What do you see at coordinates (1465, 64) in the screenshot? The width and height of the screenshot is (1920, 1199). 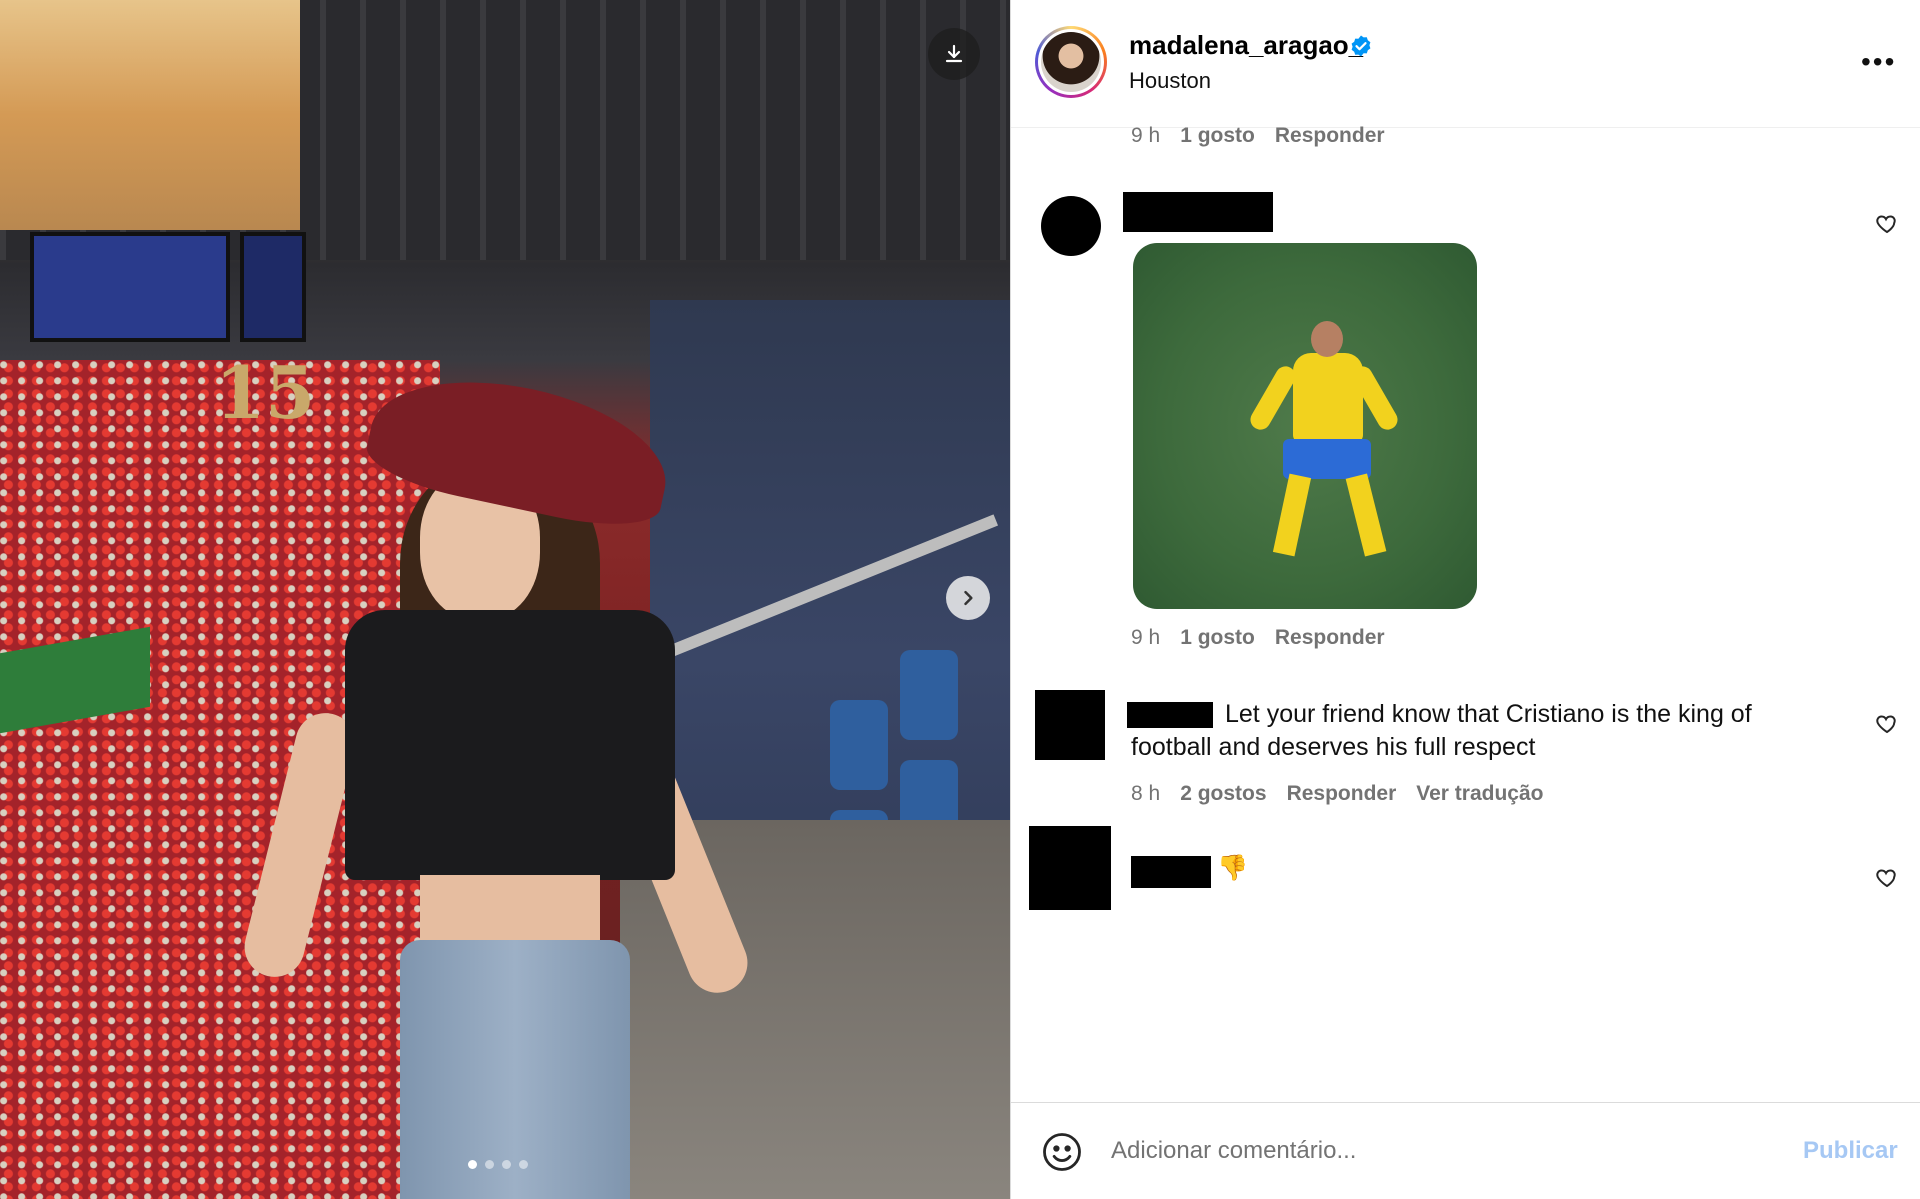 I see `post-header: madalena_aragao_ Houston •••` at bounding box center [1465, 64].